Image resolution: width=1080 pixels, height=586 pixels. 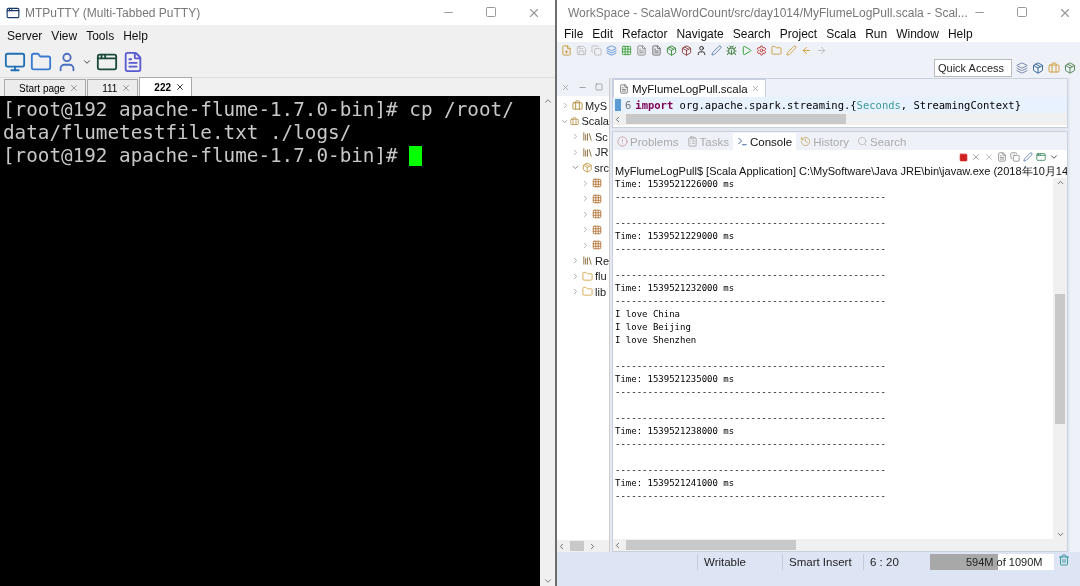 I want to click on grid-icon, so click(x=626, y=50).